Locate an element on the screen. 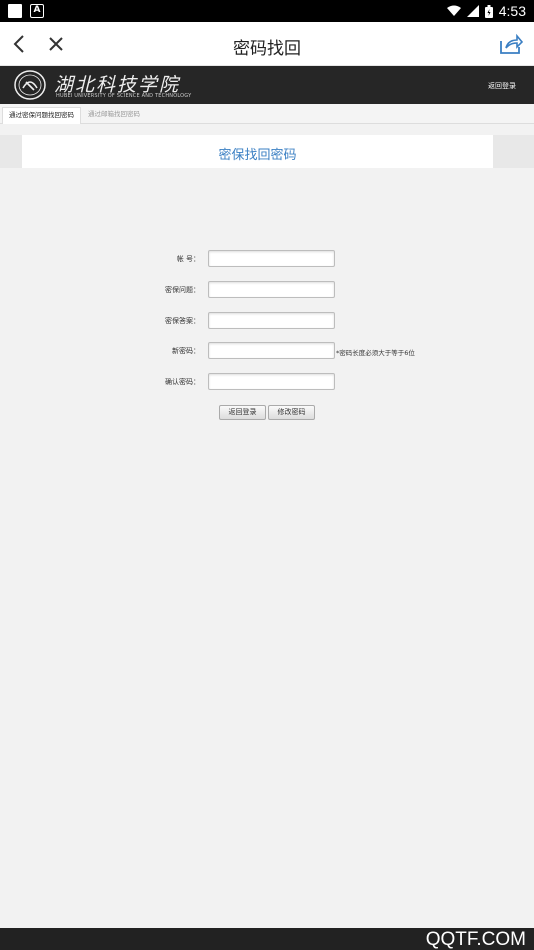  watermark-text: QQTF.COM is located at coordinates (475, 939).